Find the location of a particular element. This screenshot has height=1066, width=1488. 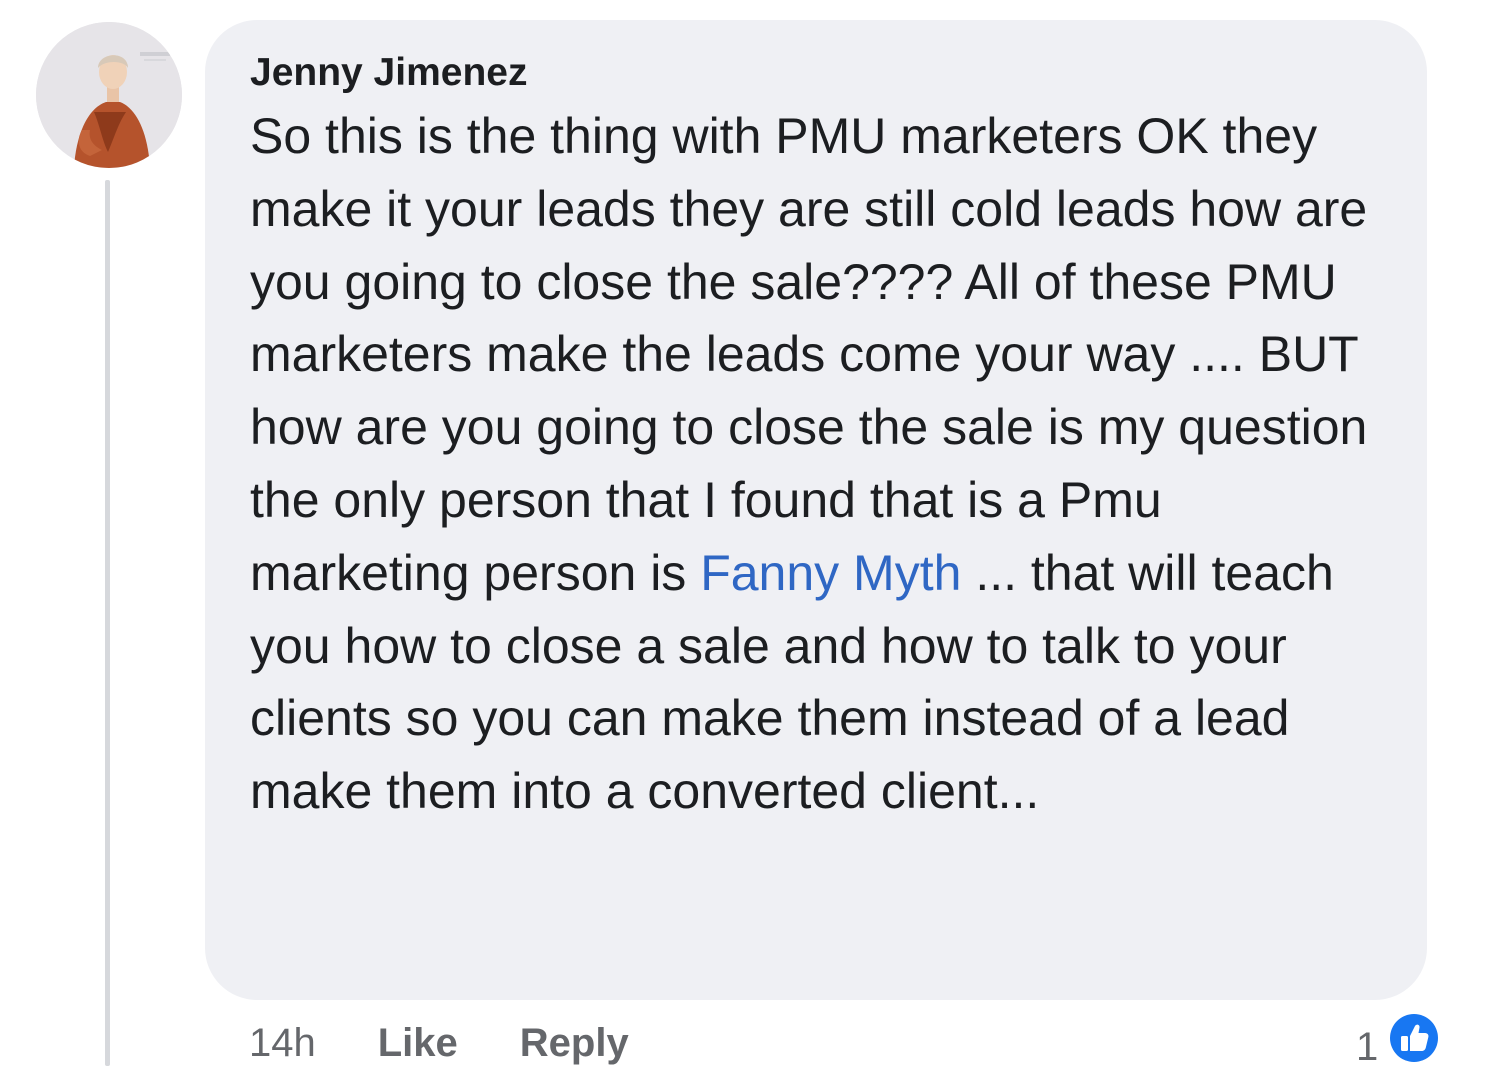

comment-timestamp: 14h is located at coordinates (282, 1043).